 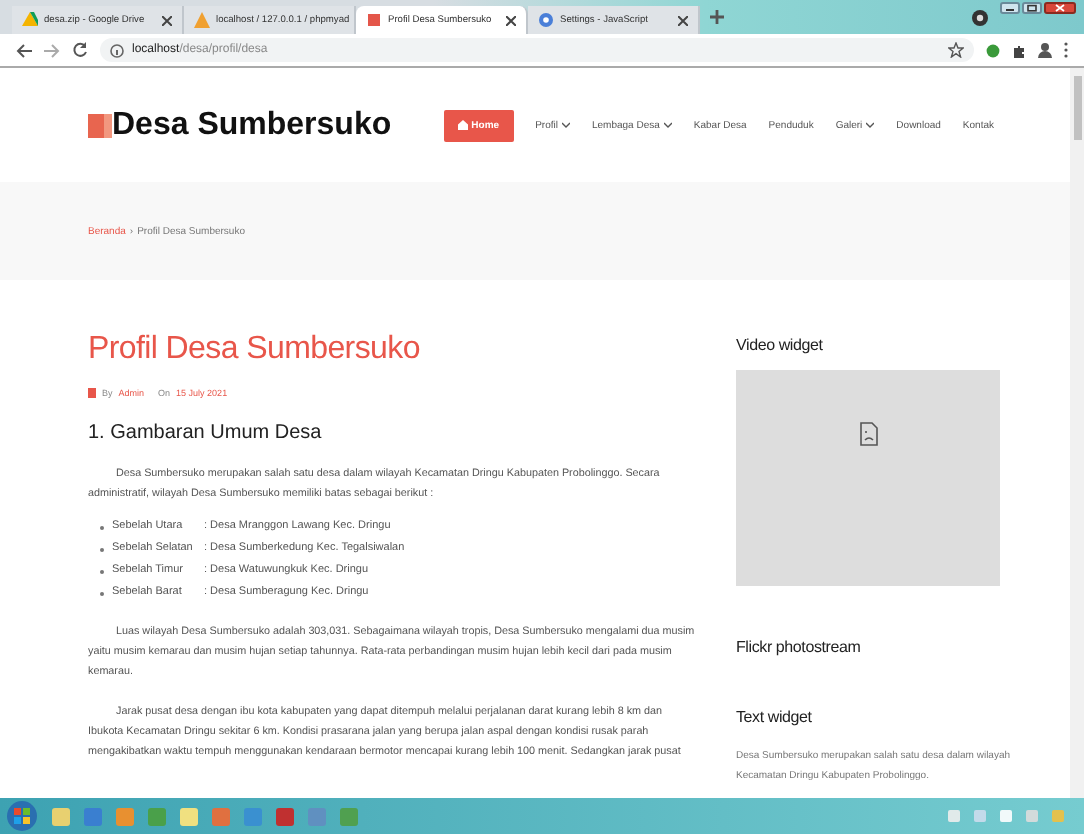 I want to click on scrollbar-thumb, so click(x=1077, y=108).